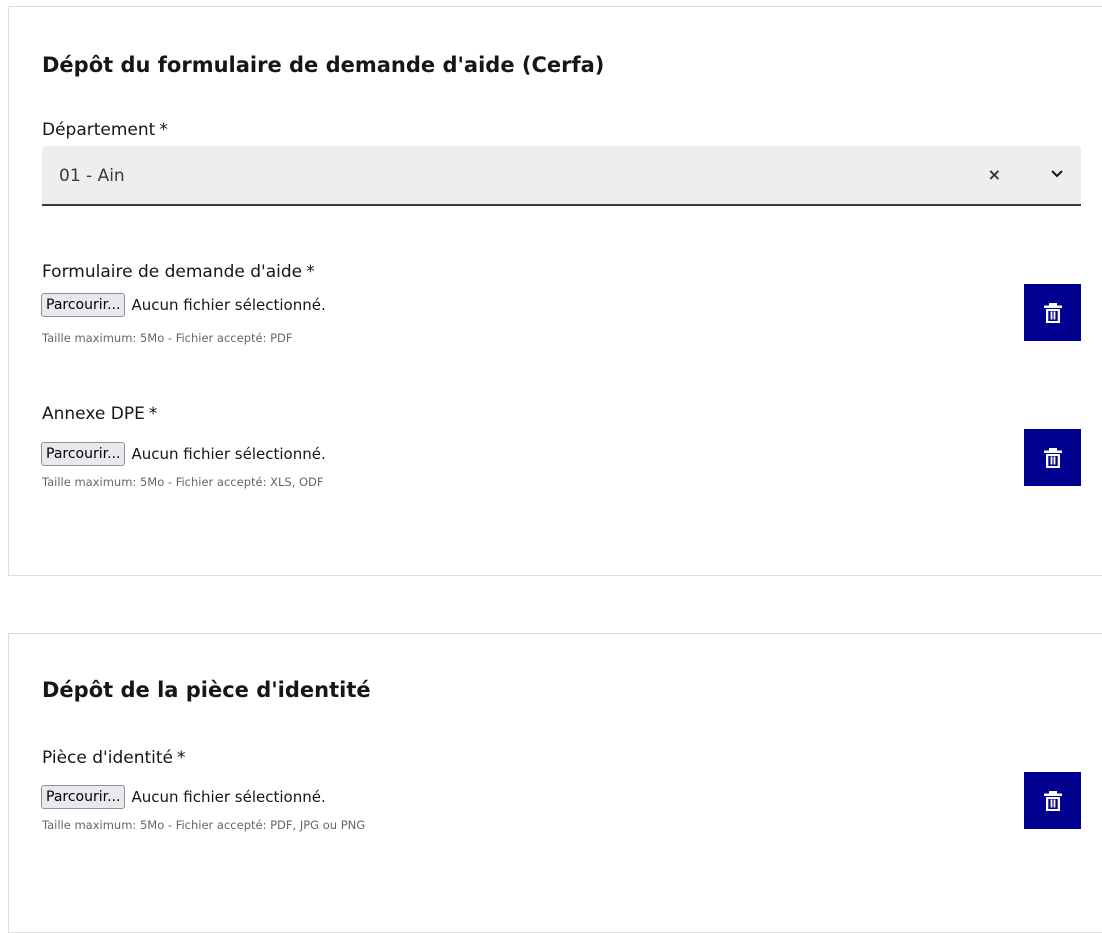  What do you see at coordinates (92, 176) in the screenshot?
I see `department-select-value: 01 - Ain` at bounding box center [92, 176].